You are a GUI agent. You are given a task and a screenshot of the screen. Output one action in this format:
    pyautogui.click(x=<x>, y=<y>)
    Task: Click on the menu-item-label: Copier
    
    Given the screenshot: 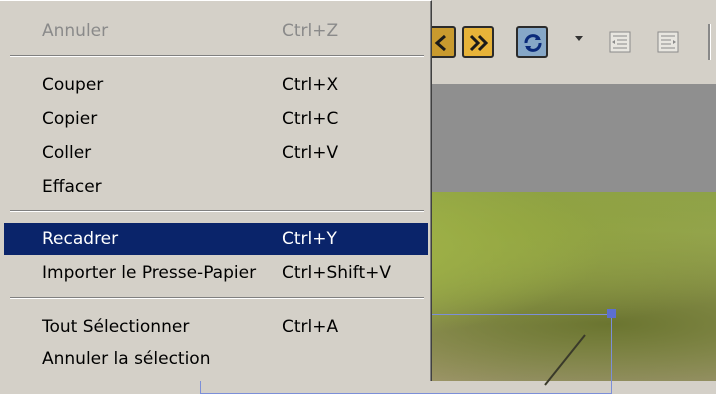 What is the action you would take?
    pyautogui.click(x=70, y=119)
    